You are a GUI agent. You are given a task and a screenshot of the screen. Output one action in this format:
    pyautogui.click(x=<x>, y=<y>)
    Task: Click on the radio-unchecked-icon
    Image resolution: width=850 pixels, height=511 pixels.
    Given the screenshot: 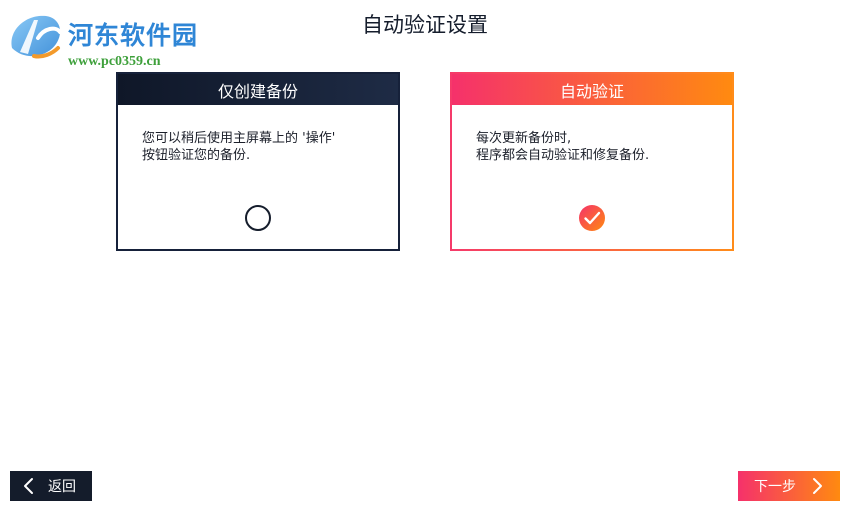 What is the action you would take?
    pyautogui.click(x=258, y=218)
    